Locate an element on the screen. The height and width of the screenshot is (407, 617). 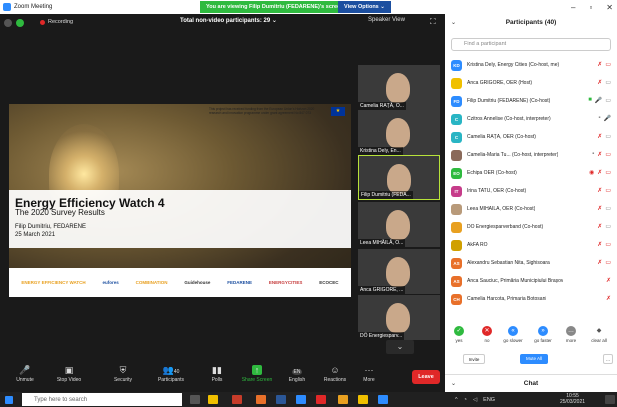
participant-row: Anca GRIGORE, OER (Host) ✗ ▭ is located at coordinates (531, 83).